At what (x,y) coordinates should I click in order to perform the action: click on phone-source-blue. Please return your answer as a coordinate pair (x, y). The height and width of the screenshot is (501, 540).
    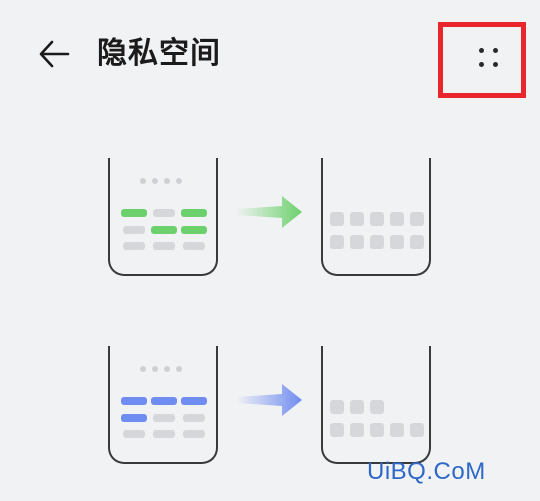
    Looking at the image, I should click on (163, 405).